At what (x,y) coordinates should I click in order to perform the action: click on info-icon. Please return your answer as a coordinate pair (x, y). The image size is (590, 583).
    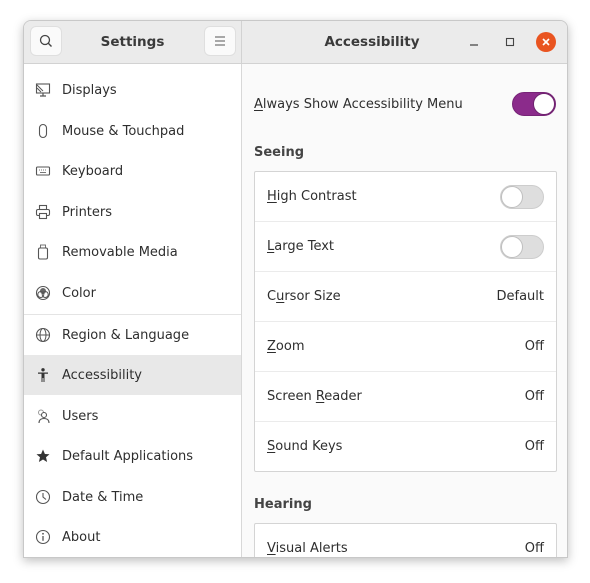
    Looking at the image, I should click on (43, 537).